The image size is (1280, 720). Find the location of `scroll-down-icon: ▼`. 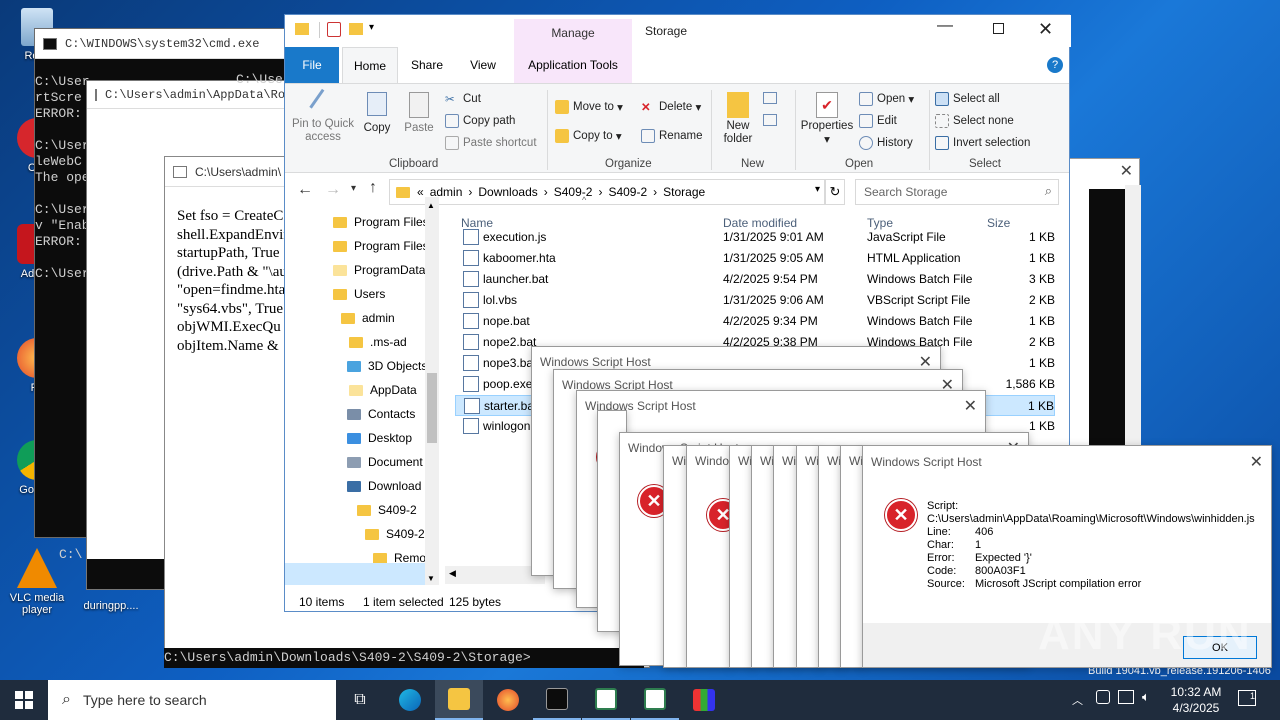

scroll-down-icon: ▼ is located at coordinates (431, 578).